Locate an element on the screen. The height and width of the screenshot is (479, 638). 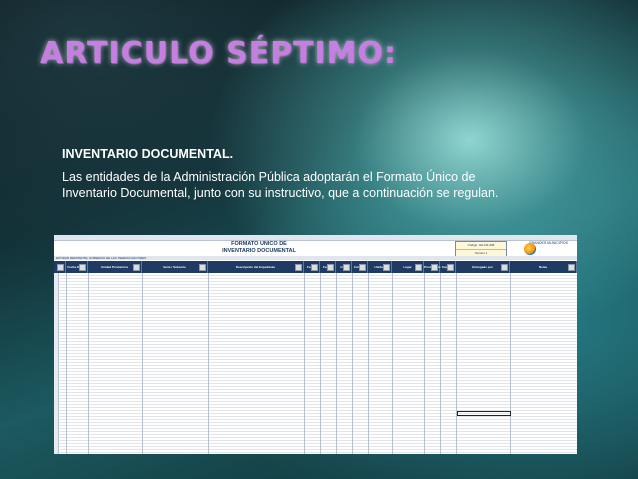
column-header: Fecha Inicial is located at coordinates (312, 271).